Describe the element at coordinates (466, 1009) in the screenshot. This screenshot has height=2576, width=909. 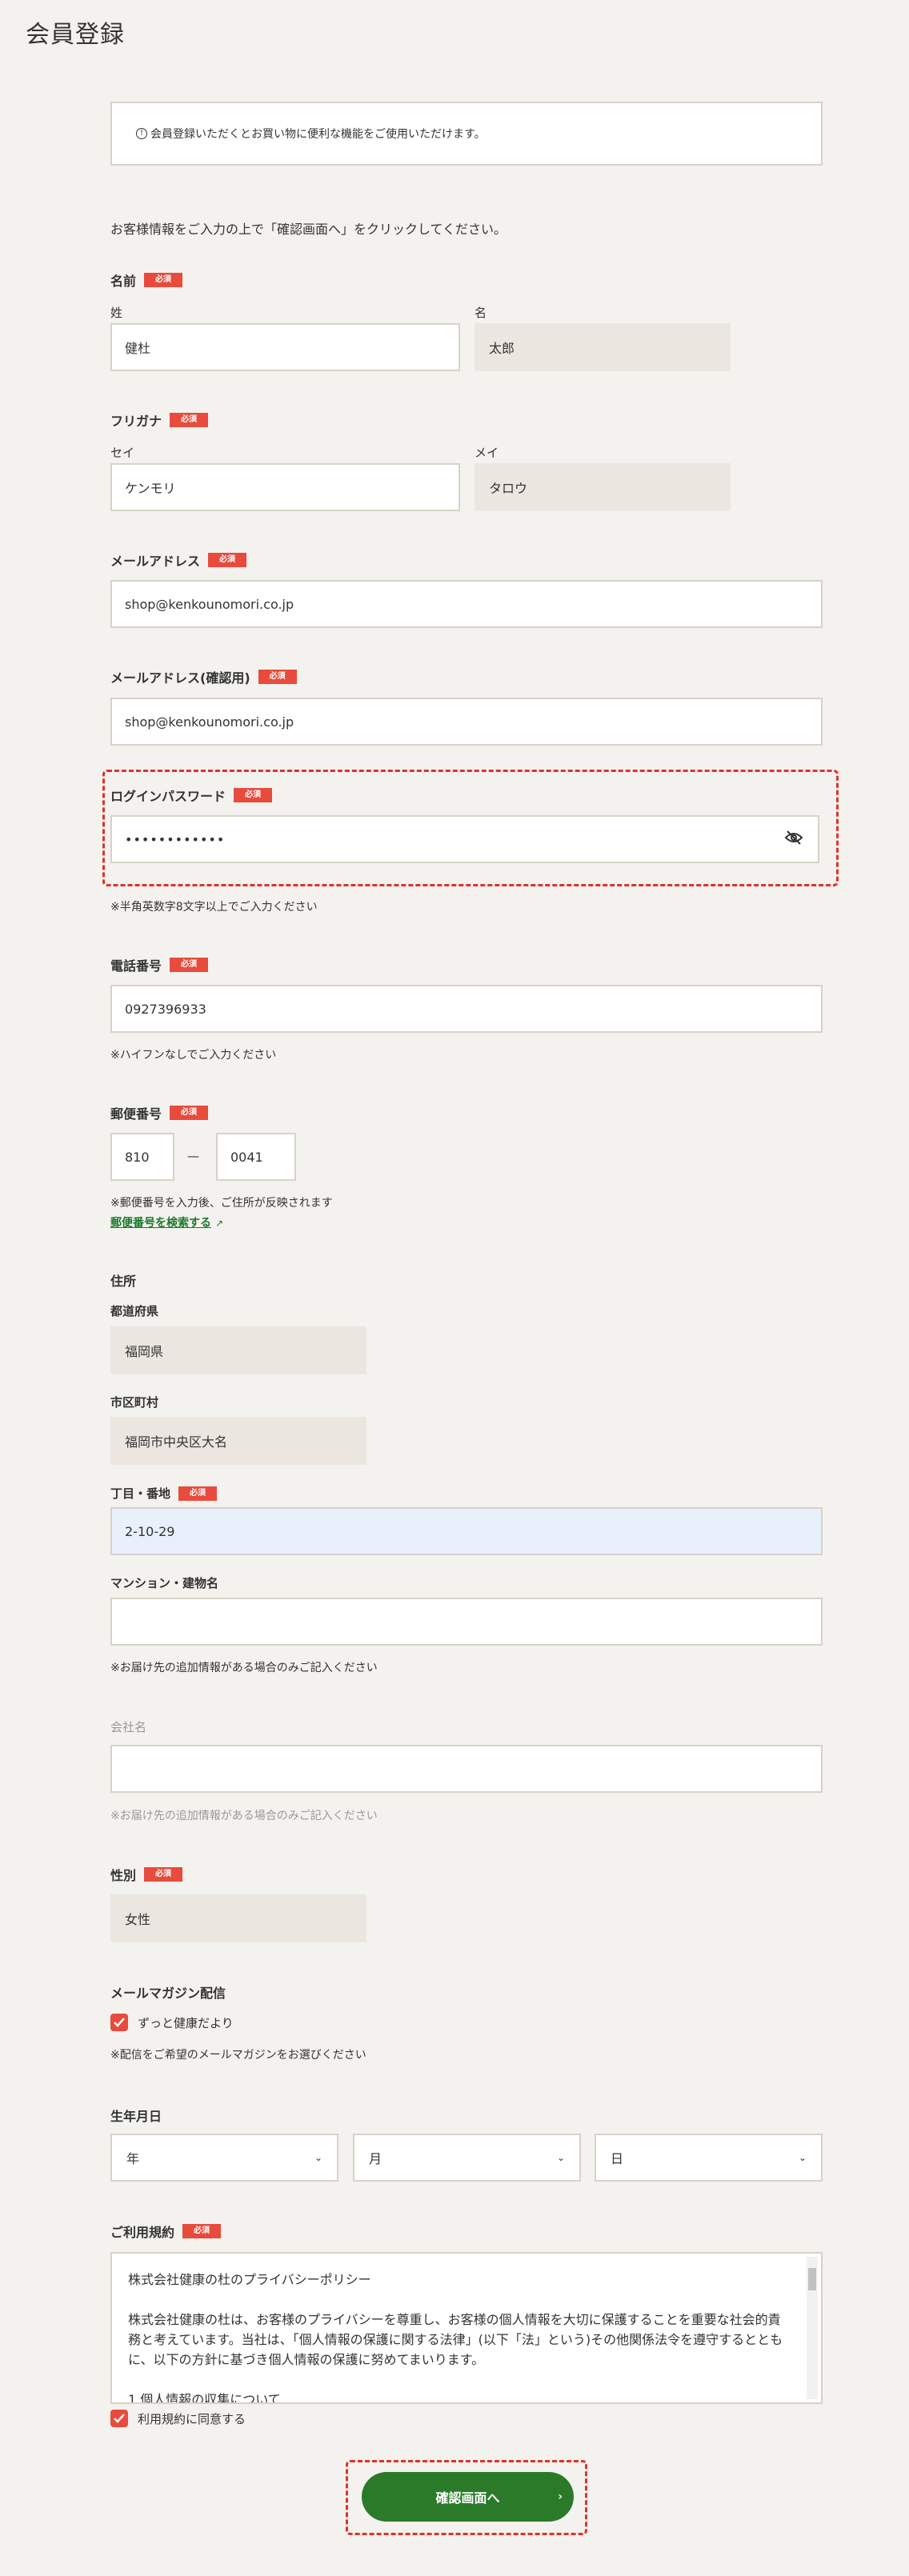
I see `phone-input: 0927396933` at that location.